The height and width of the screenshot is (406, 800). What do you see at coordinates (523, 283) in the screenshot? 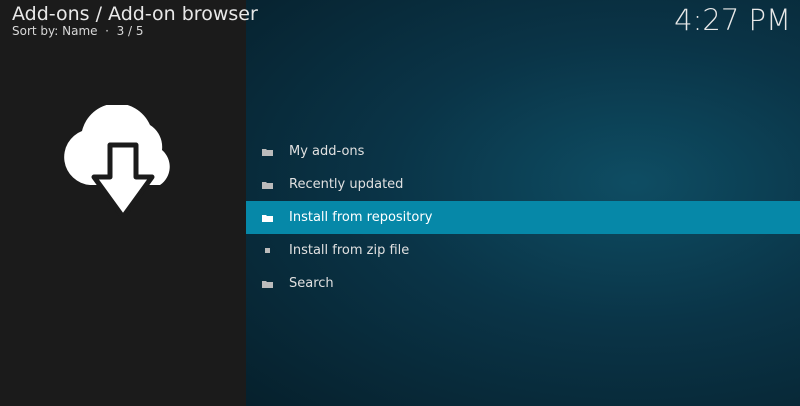
I see `menu-item-search: Search` at bounding box center [523, 283].